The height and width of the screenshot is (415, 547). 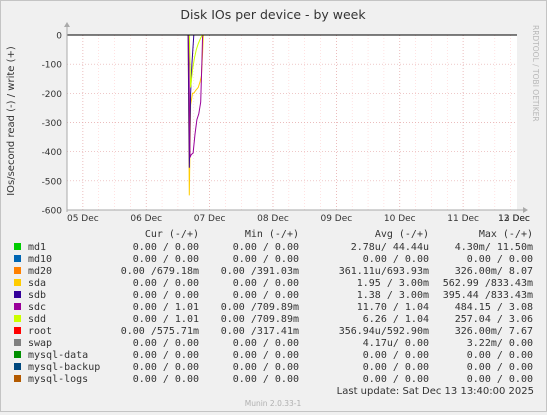 I want to click on legend-value: 3.22m/ 0.00, so click(x=500, y=343).